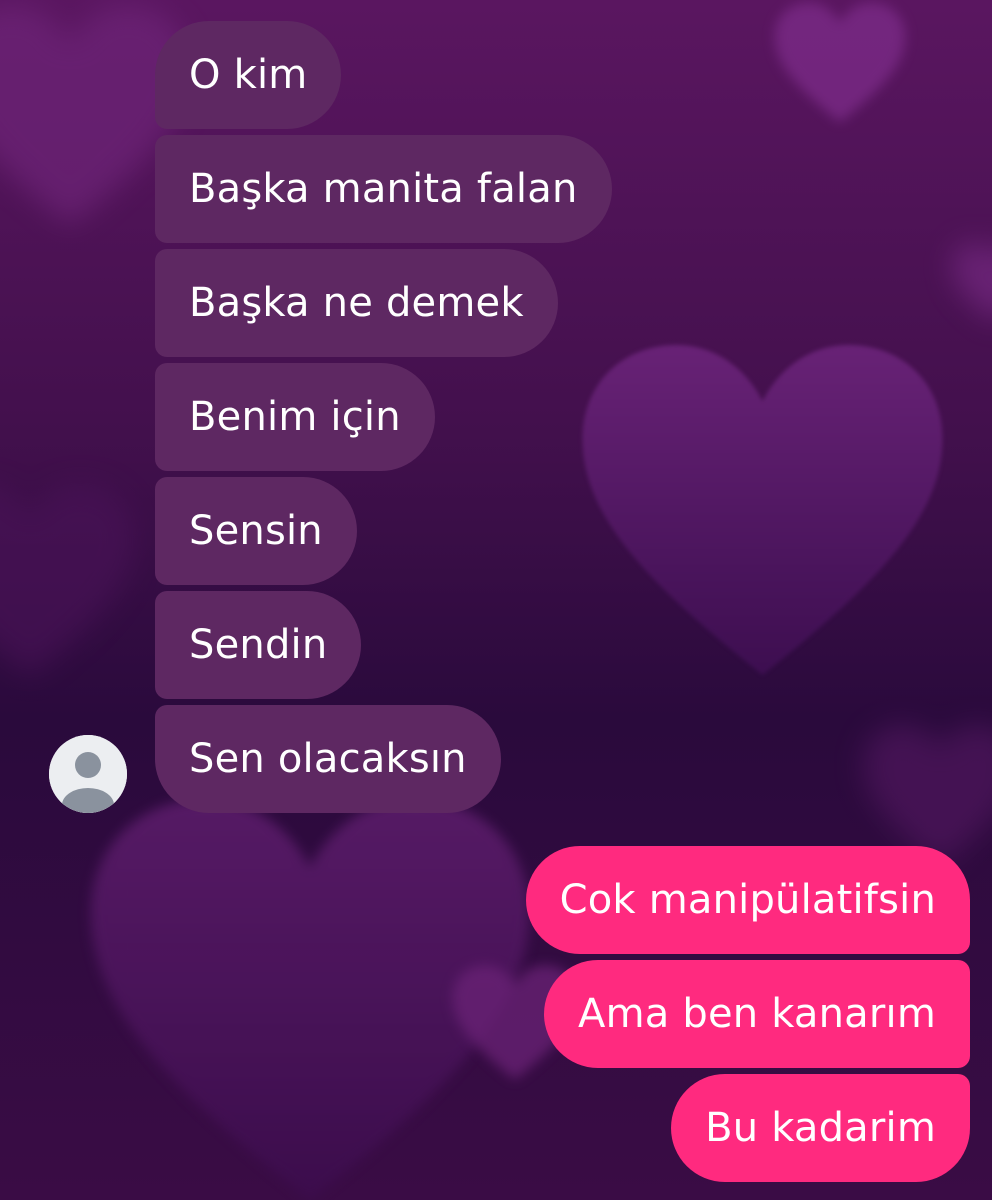 The image size is (992, 1200). I want to click on message-text: Sendin, so click(258, 645).